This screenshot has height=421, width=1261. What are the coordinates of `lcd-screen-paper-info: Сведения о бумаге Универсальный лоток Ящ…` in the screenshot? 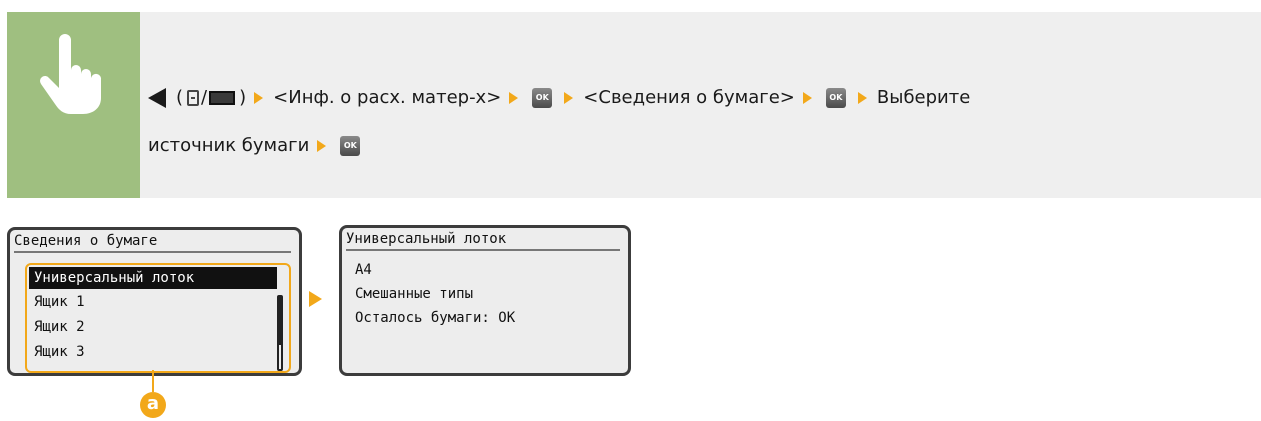 It's located at (154, 301).